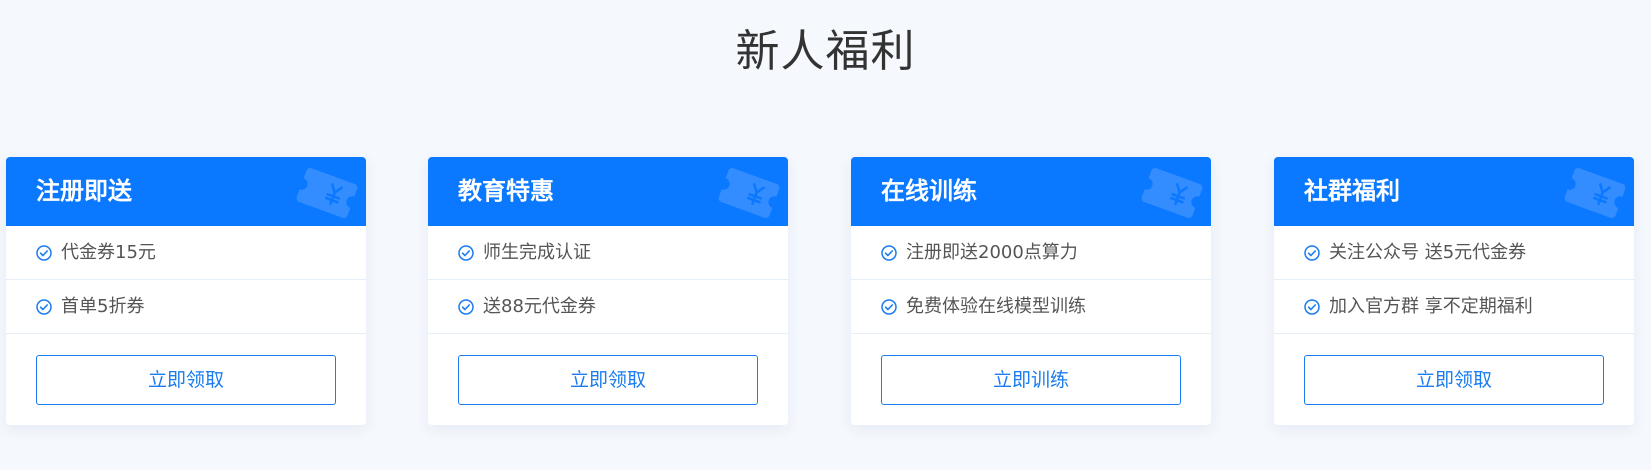 The image size is (1651, 470). Describe the element at coordinates (992, 252) in the screenshot. I see `benefit-text: 注册即送2000点算力` at that location.